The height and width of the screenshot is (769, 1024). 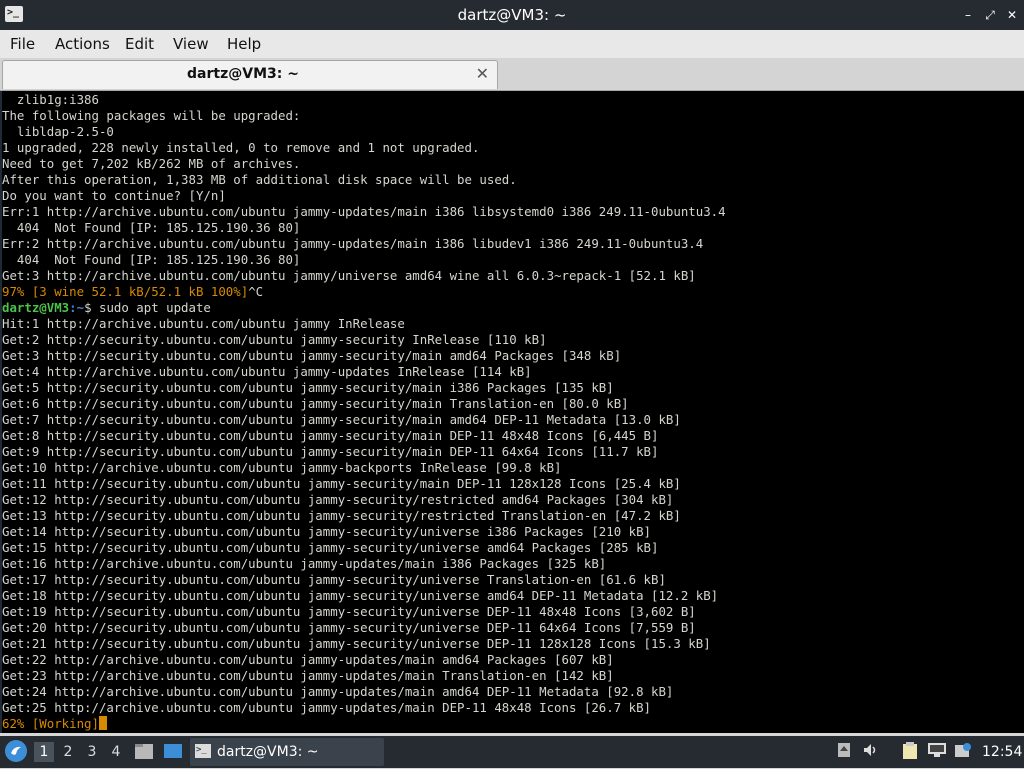 What do you see at coordinates (1002, 752) in the screenshot?
I see `clock: 12:54` at bounding box center [1002, 752].